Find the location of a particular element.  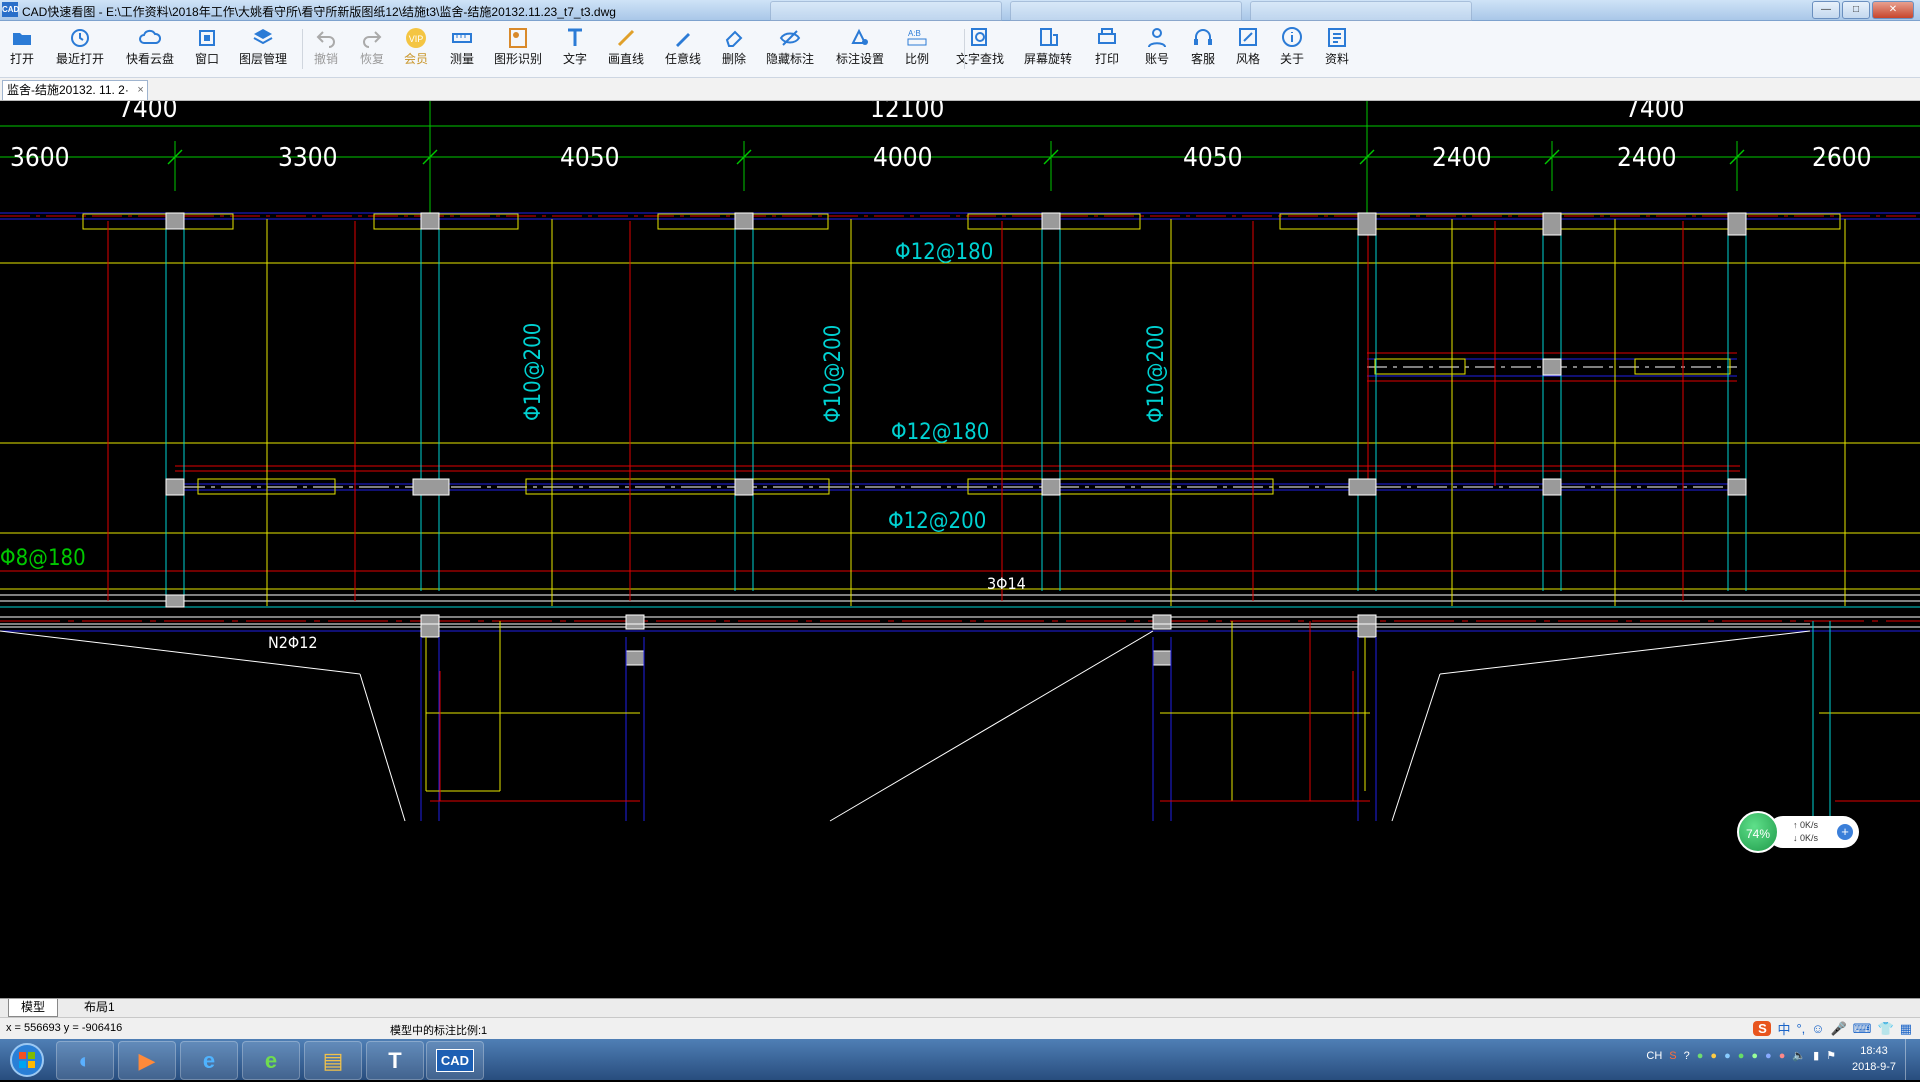

browser-app-taskbar-button: ◐ is located at coordinates (85, 1060).